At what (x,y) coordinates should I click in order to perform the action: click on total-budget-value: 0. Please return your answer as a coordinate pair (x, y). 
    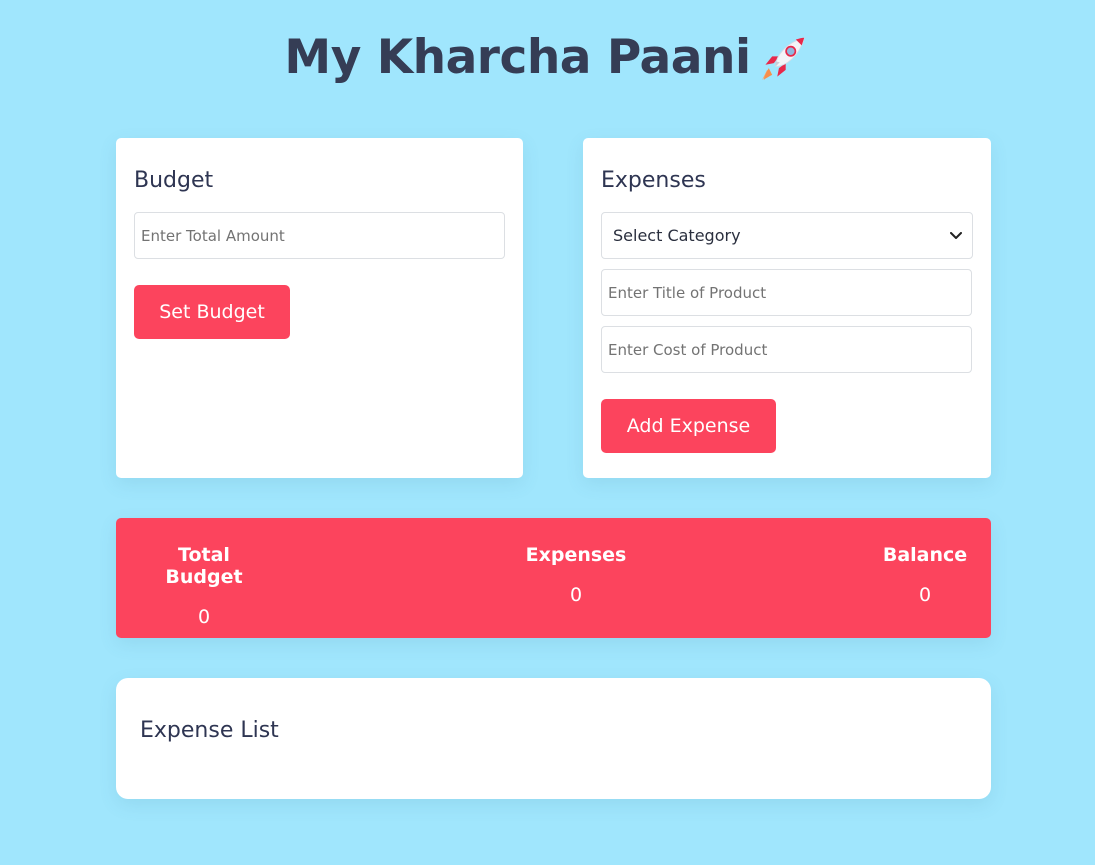
    Looking at the image, I should click on (204, 617).